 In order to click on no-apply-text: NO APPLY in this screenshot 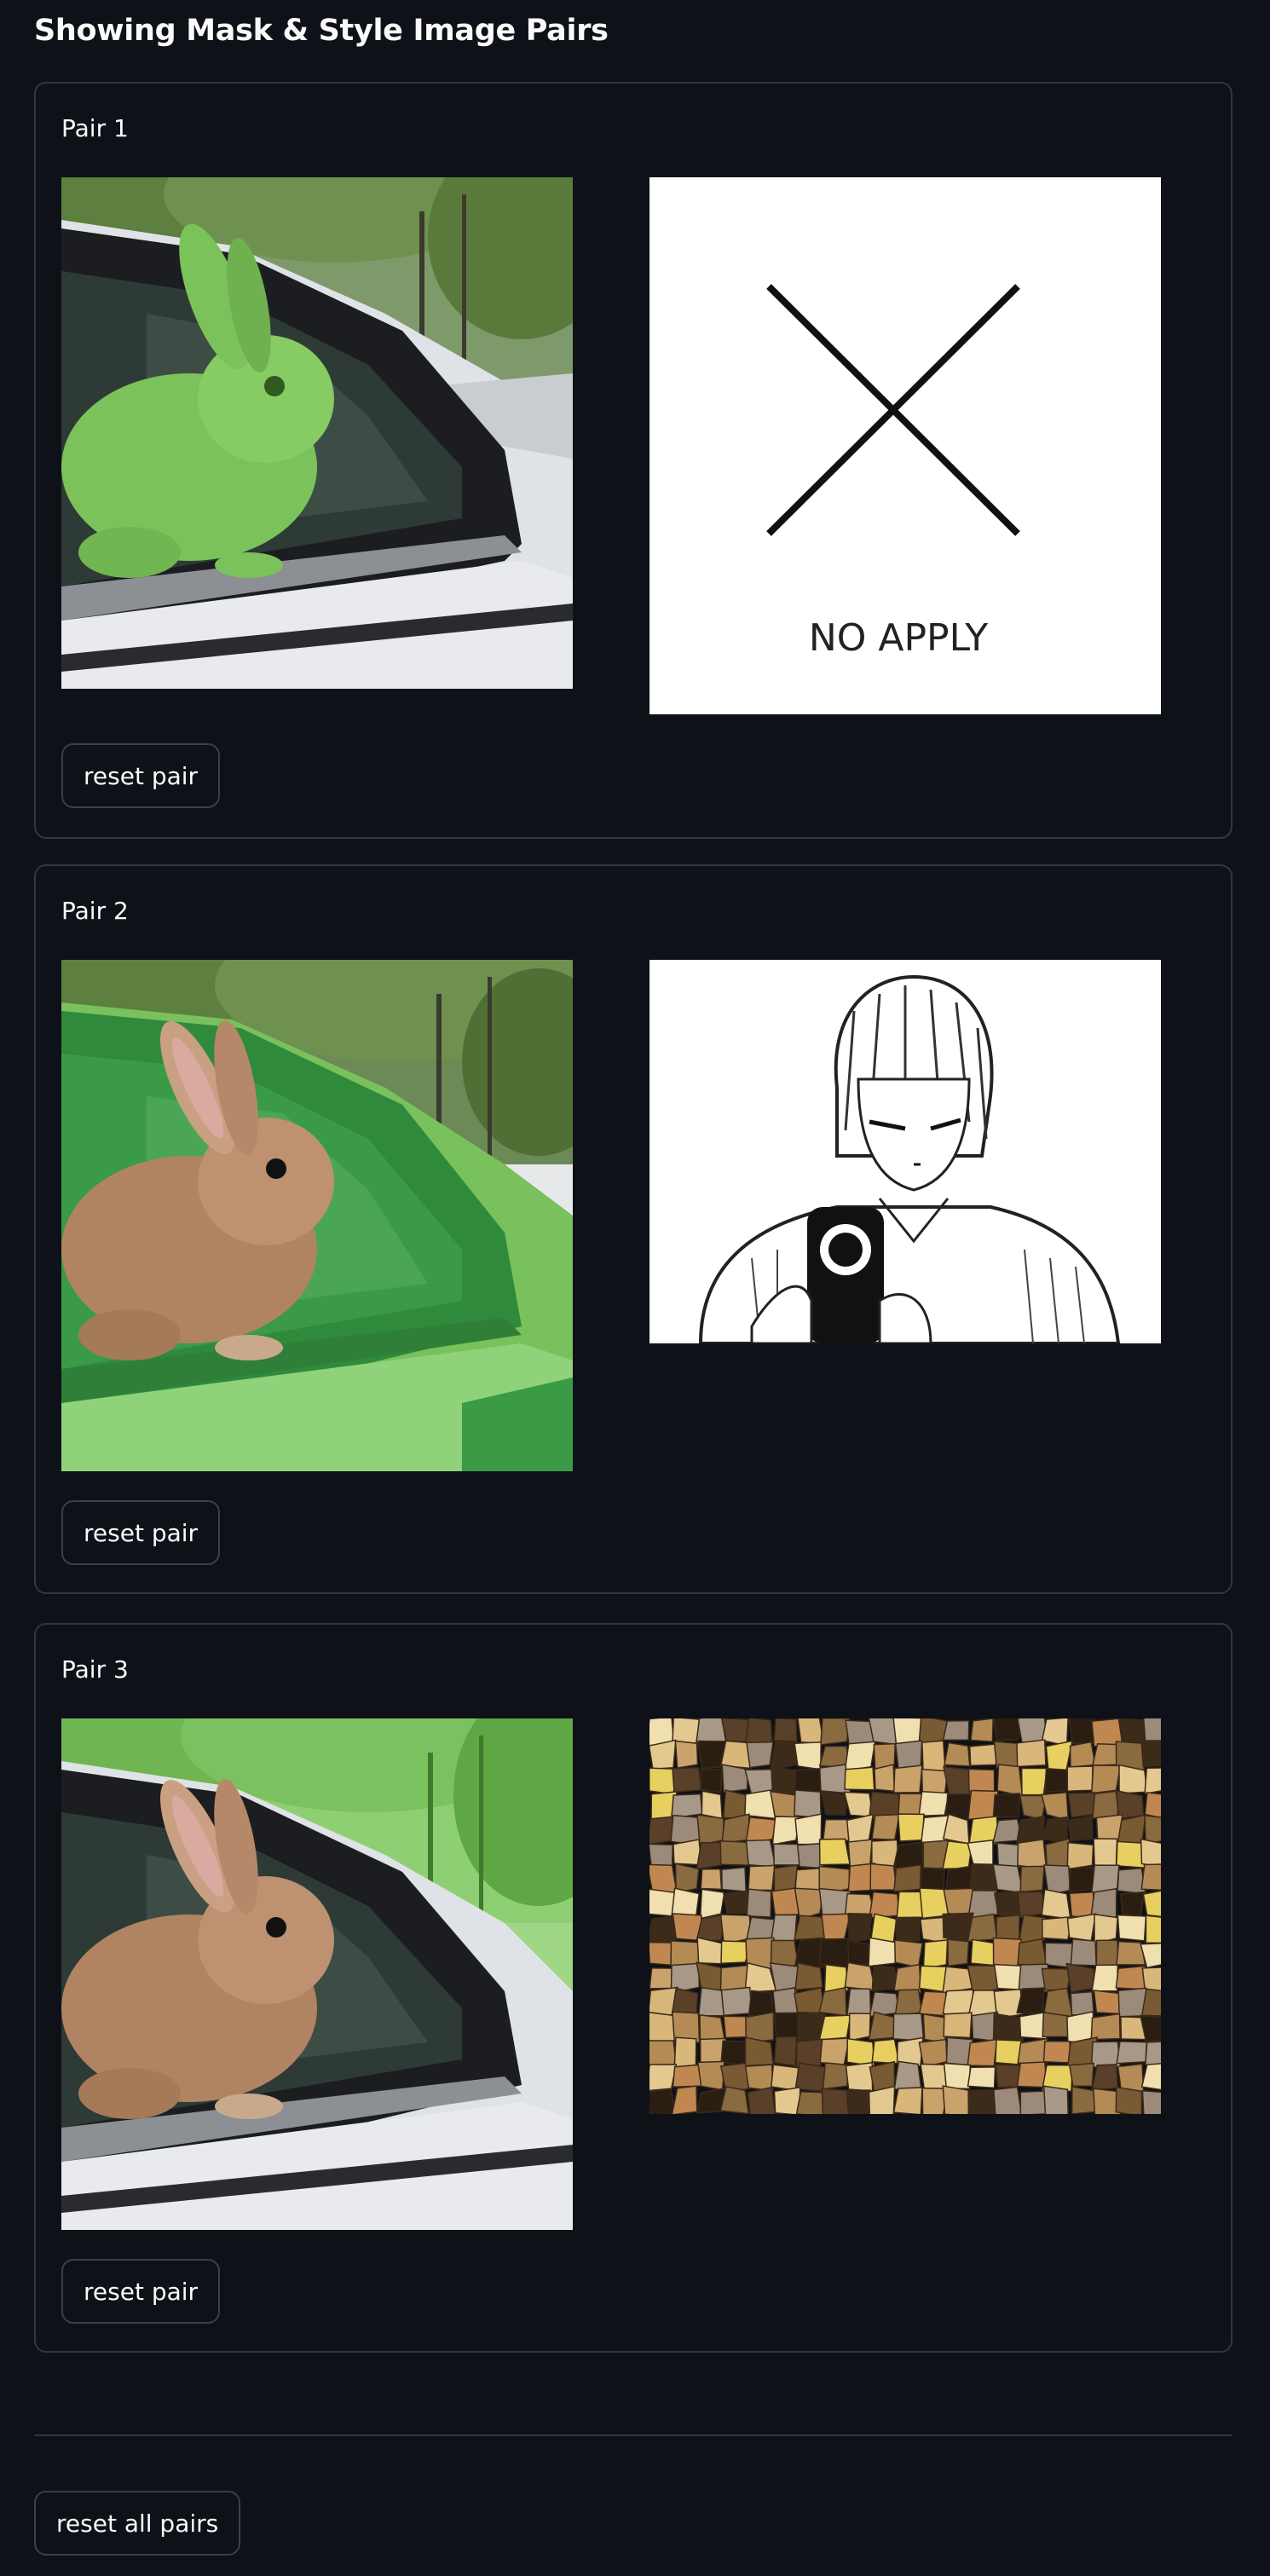, I will do `click(898, 638)`.